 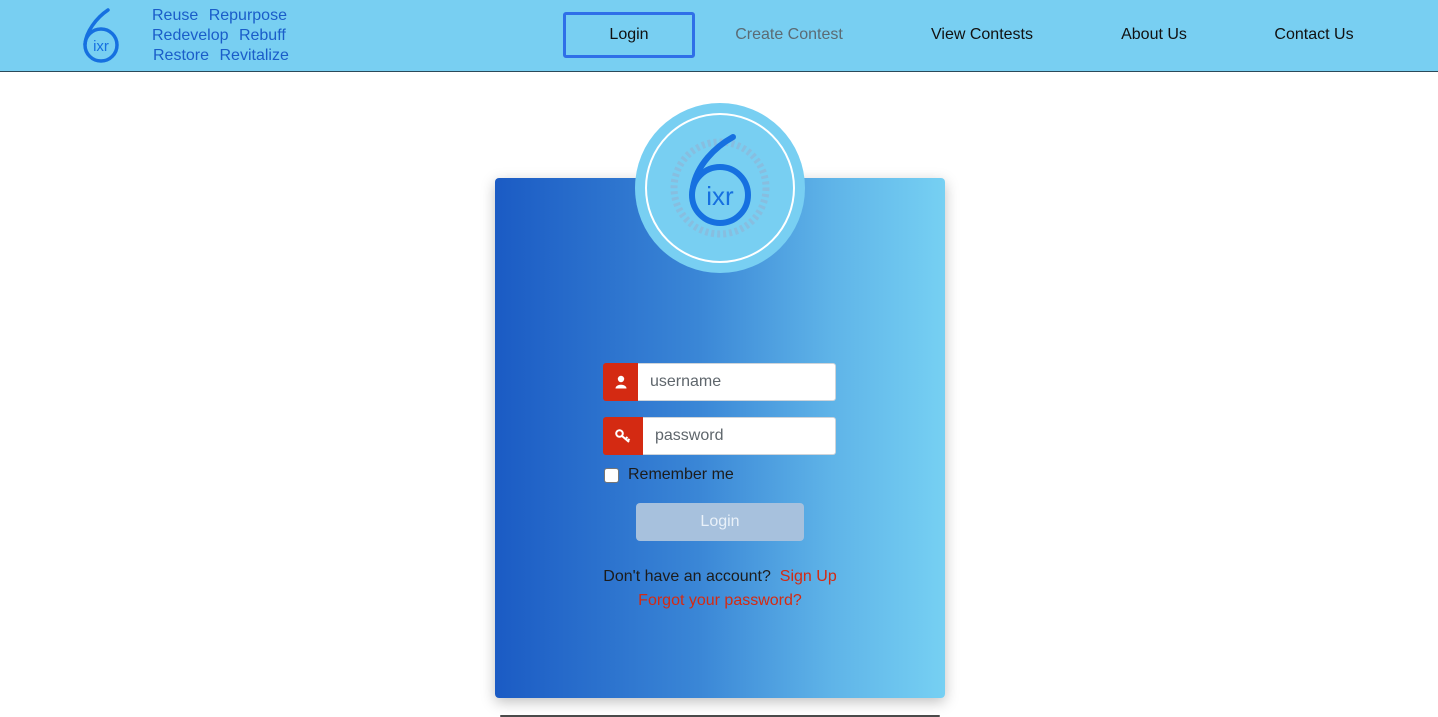 I want to click on forgot-password-link: Forgot your password?, so click(x=720, y=600).